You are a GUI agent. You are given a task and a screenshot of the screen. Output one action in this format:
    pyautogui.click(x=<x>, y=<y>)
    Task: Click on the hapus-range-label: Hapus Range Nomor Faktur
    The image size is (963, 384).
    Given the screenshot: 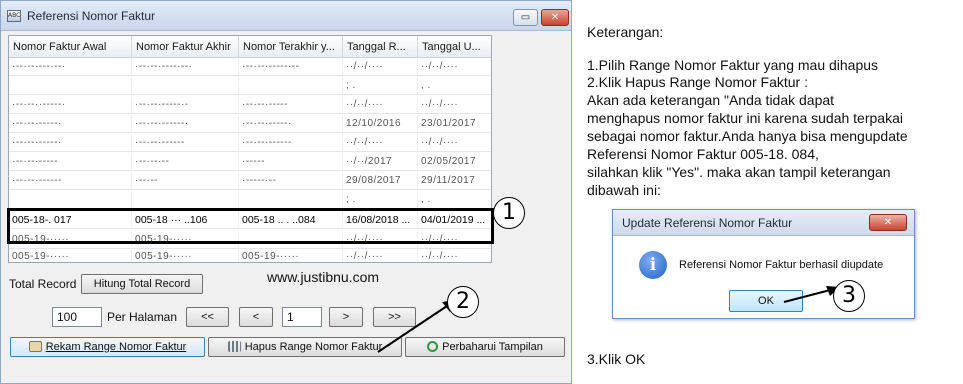 What is the action you would take?
    pyautogui.click(x=313, y=347)
    